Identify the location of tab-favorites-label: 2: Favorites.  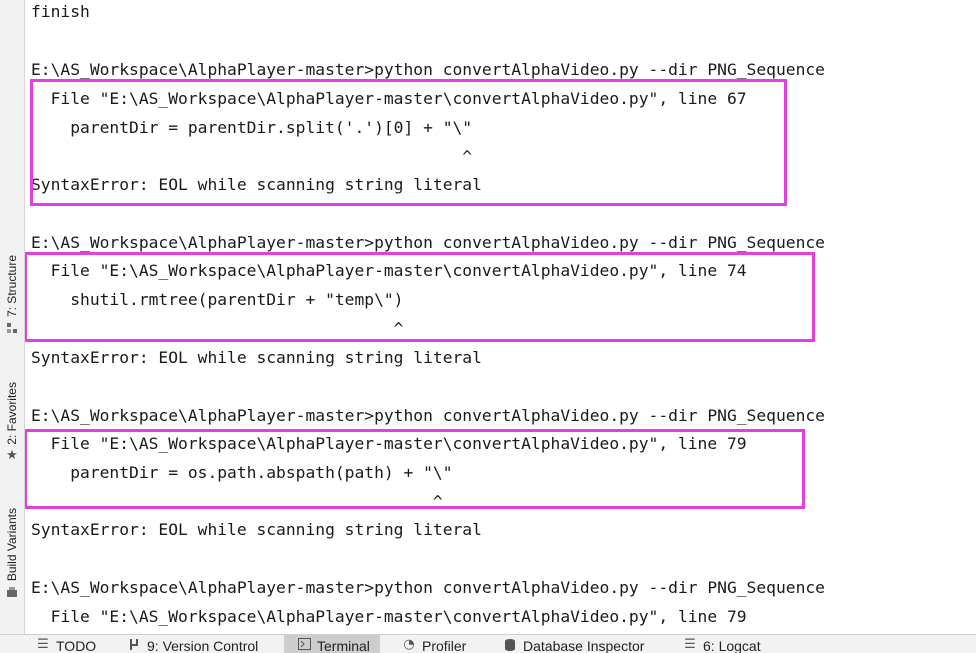
(12, 413).